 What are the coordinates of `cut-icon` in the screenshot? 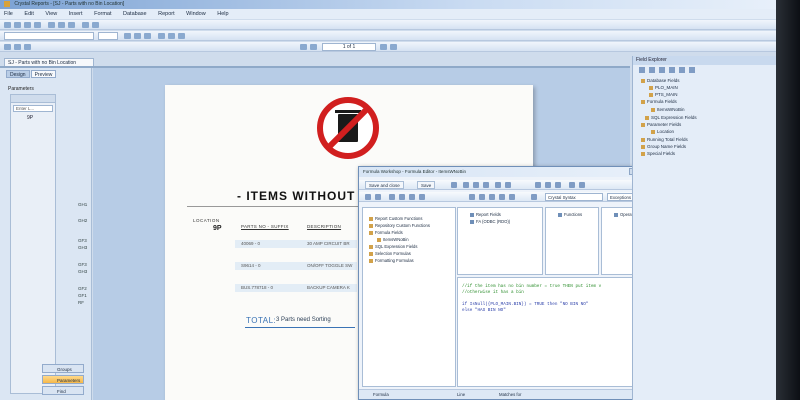 It's located at (51, 25).